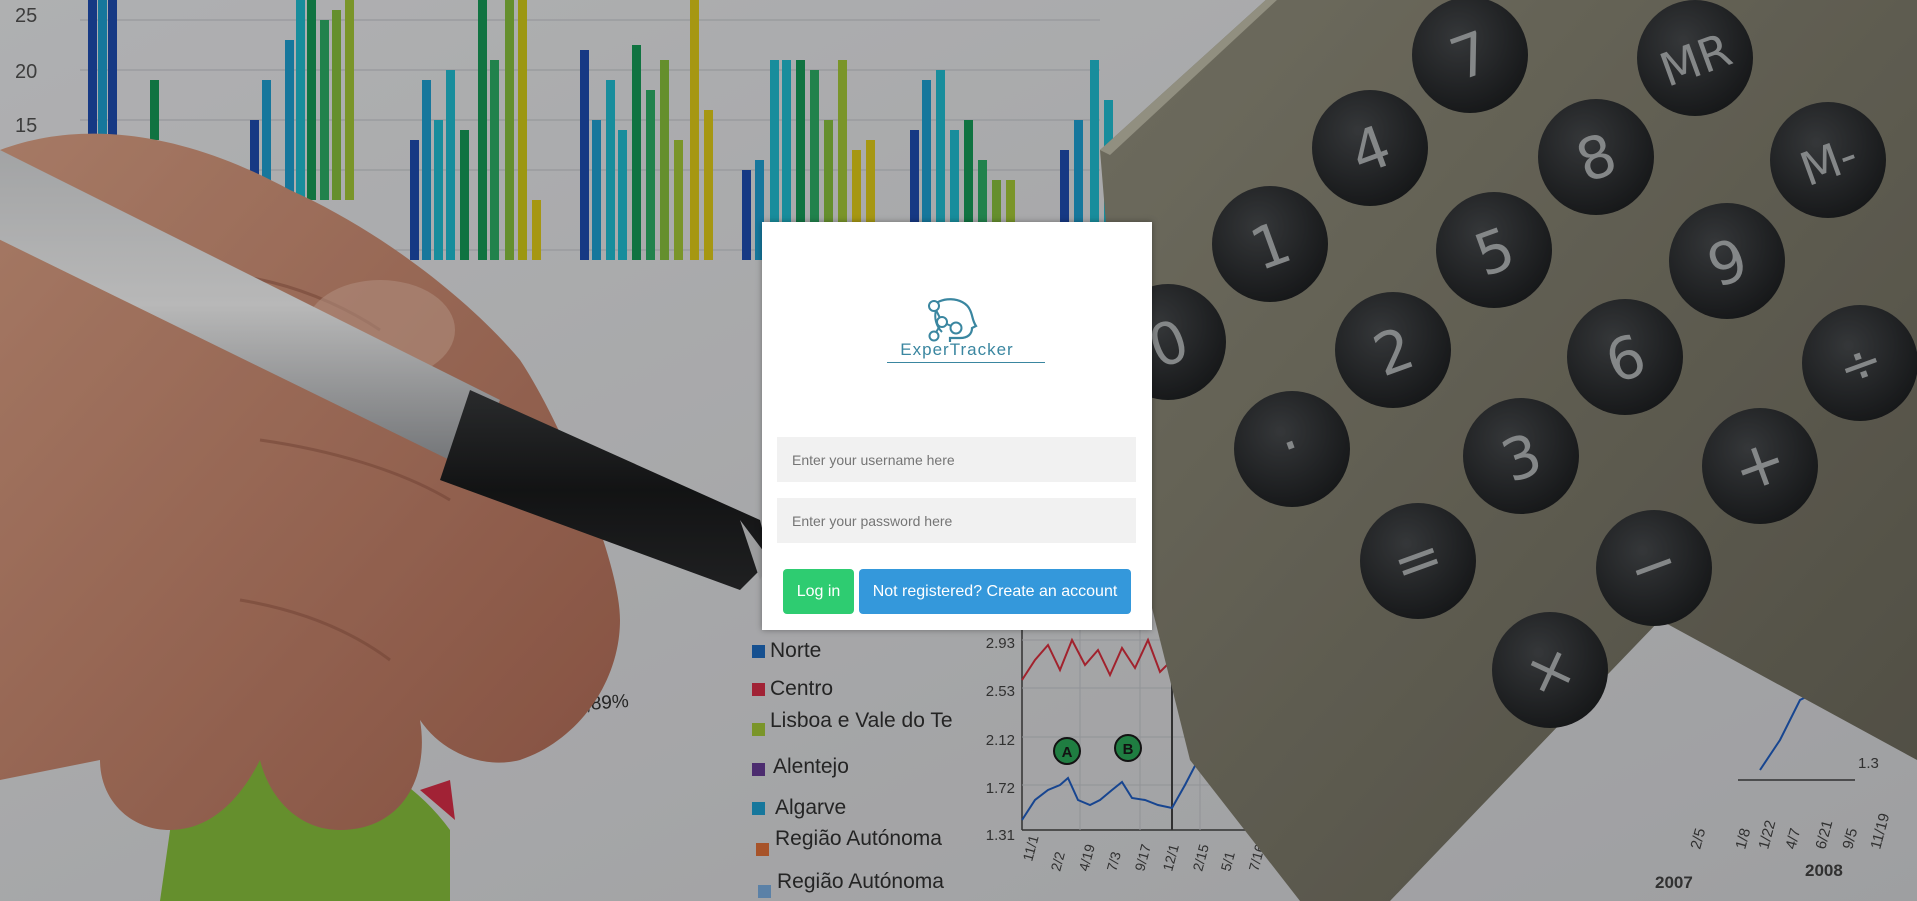 This screenshot has width=1917, height=901. I want to click on login-button: Log in, so click(818, 591).